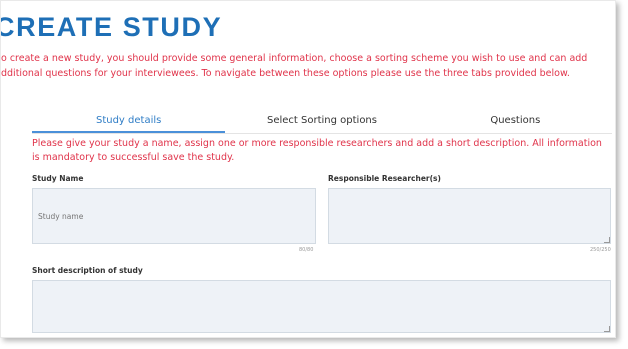  What do you see at coordinates (306, 250) in the screenshot?
I see `study-name-counter: 80/80` at bounding box center [306, 250].